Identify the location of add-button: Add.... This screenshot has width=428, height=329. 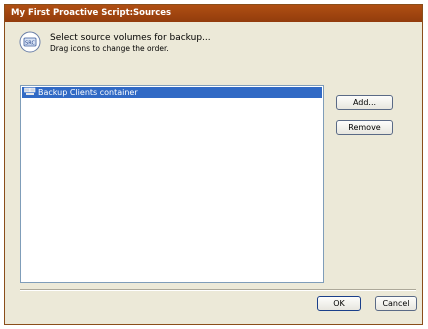
(364, 102).